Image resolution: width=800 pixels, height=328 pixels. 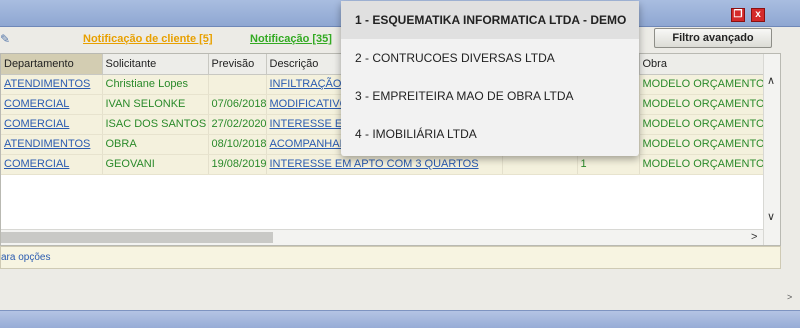 I want to click on cell-requester: IVAN SELONKE, so click(x=155, y=104).